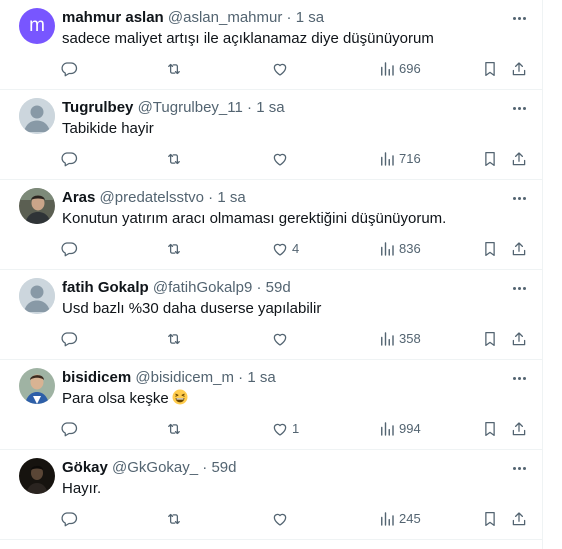 The width and height of the screenshot is (562, 549). What do you see at coordinates (192, 308) in the screenshot?
I see `tweet-text: Usd bazlı %30 daha duserse yapılabilir` at bounding box center [192, 308].